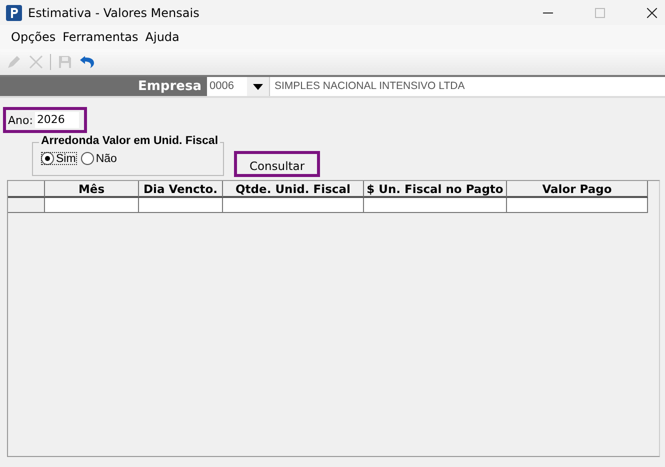 This screenshot has width=665, height=467. What do you see at coordinates (467, 86) in the screenshot?
I see `company-name-field: SIMPLES NACIONAL INTENSIVO LTDA` at bounding box center [467, 86].